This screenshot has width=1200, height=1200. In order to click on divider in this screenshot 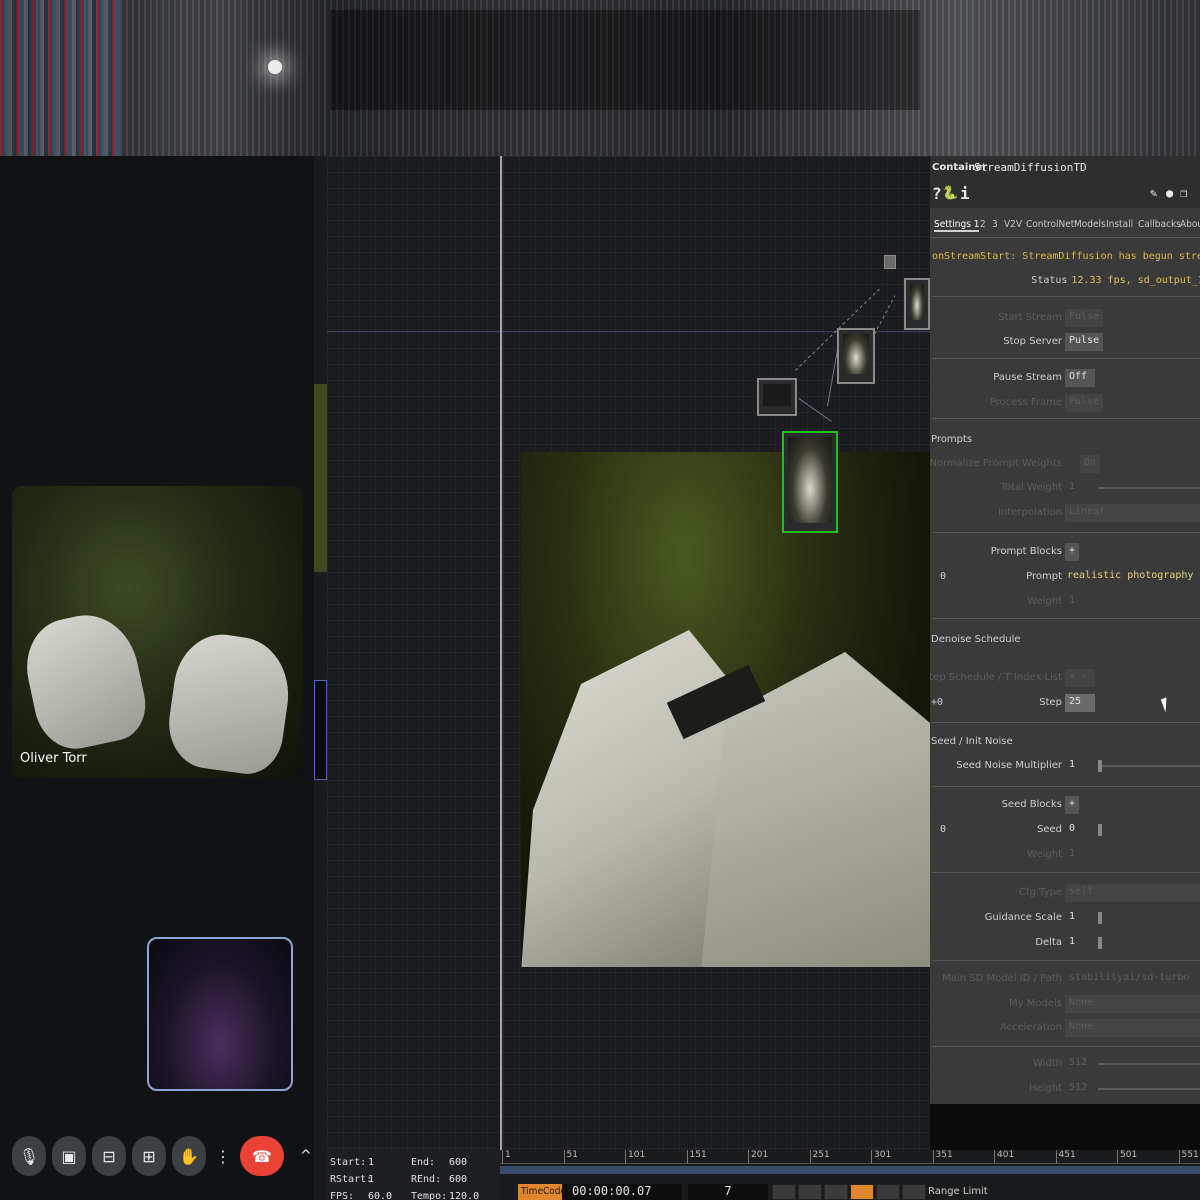, I will do `click(1066, 722)`.